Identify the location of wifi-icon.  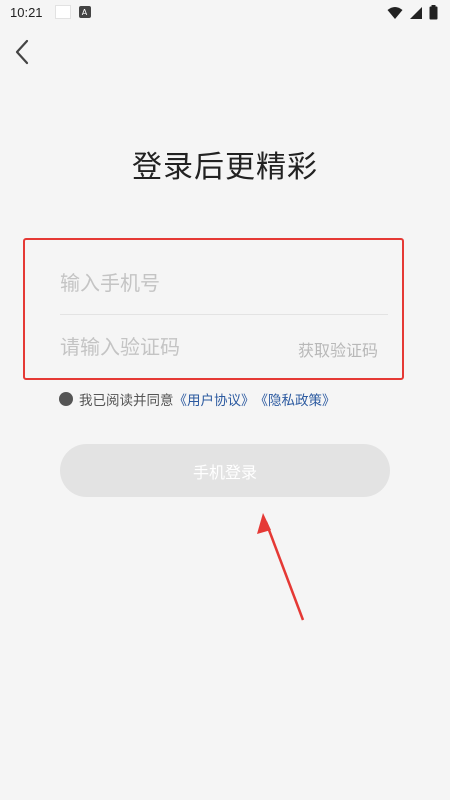
(395, 12).